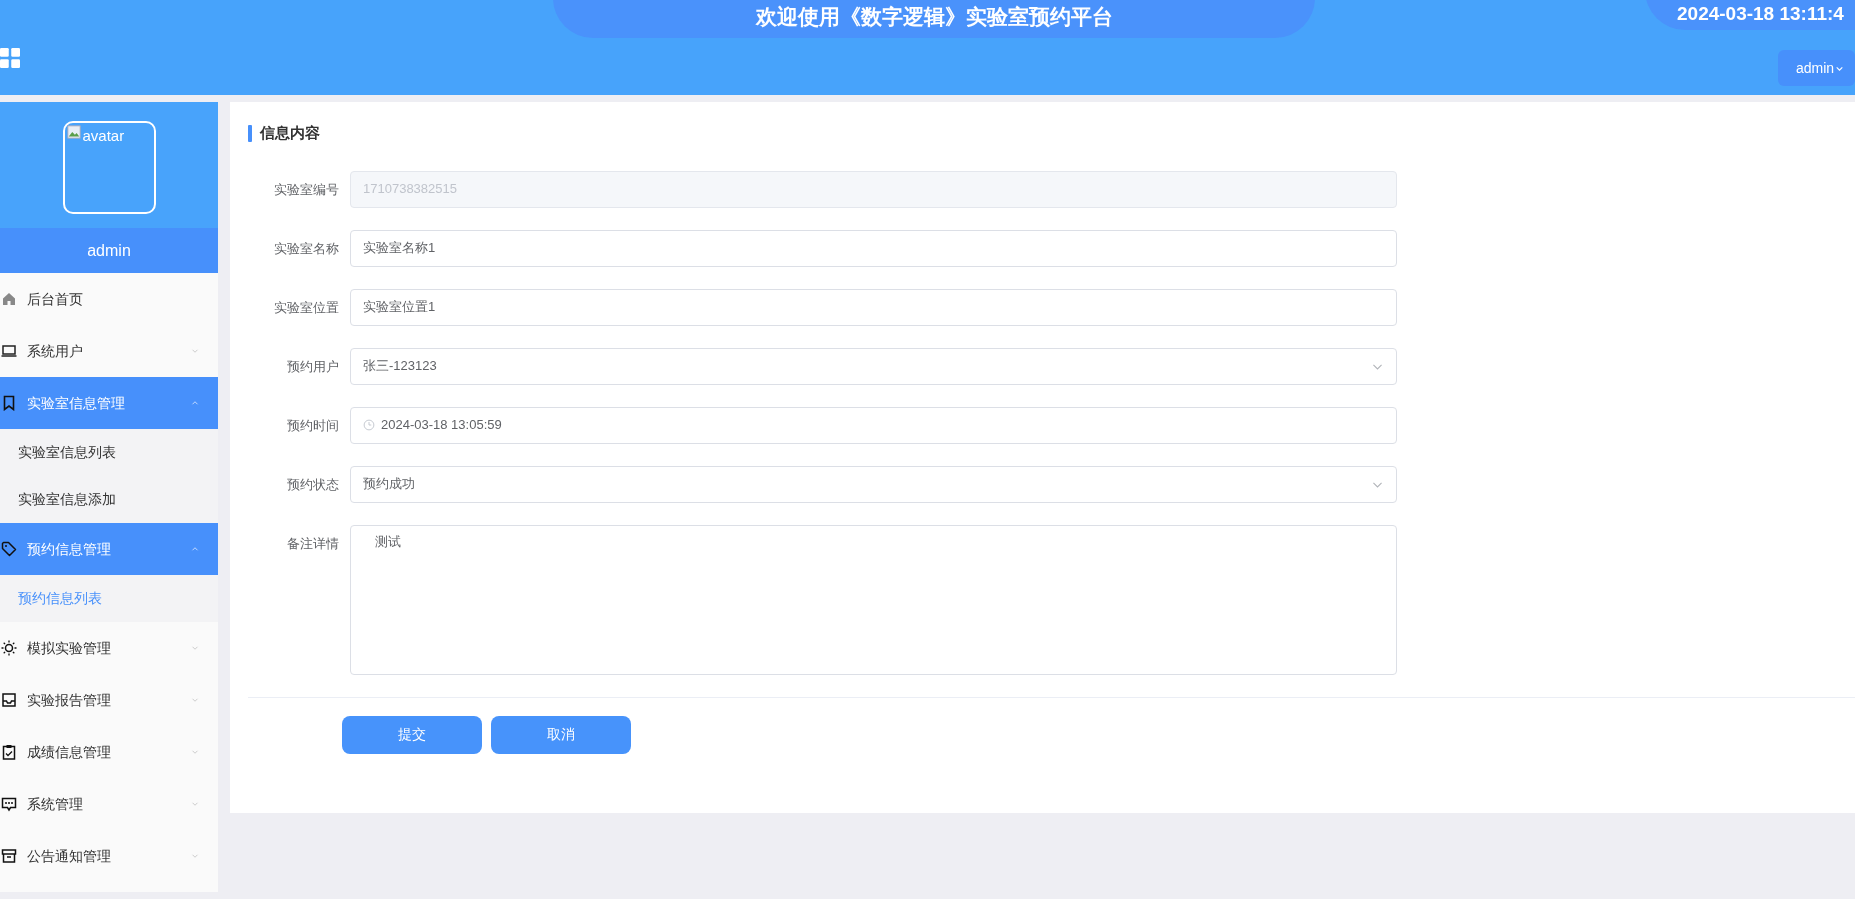  Describe the element at coordinates (934, 19) in the screenshot. I see `page-title: 欢迎使用《数字逻辑》实验室预约平台` at that location.